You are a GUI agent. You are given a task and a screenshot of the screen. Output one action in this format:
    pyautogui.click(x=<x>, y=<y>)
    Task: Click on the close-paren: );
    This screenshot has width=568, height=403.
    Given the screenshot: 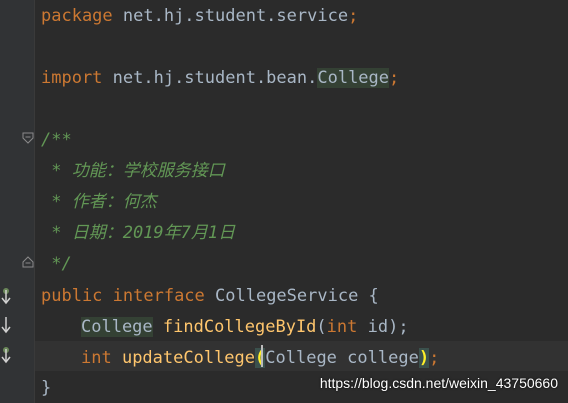 What is the action you would take?
    pyautogui.click(x=398, y=327)
    